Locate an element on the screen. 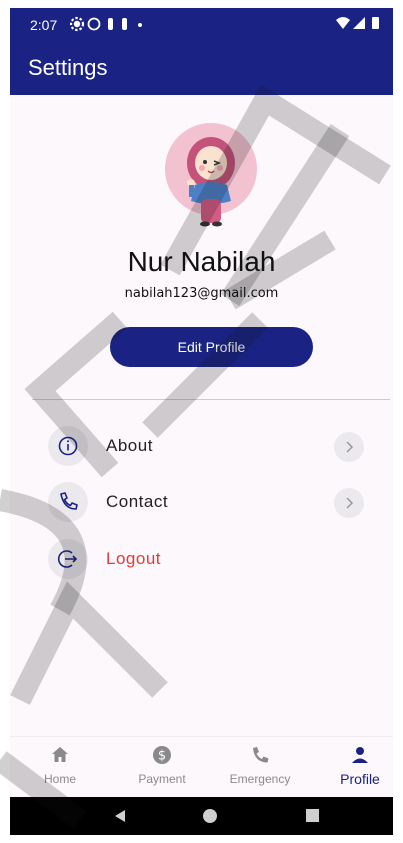 The height and width of the screenshot is (843, 403). menu-item-about: About is located at coordinates (208, 446).